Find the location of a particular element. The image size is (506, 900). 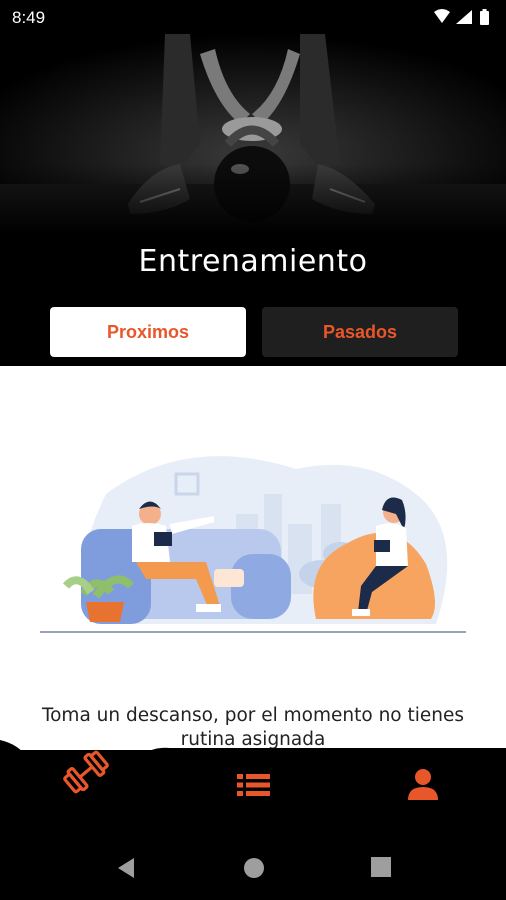

nav-list is located at coordinates (254, 785).